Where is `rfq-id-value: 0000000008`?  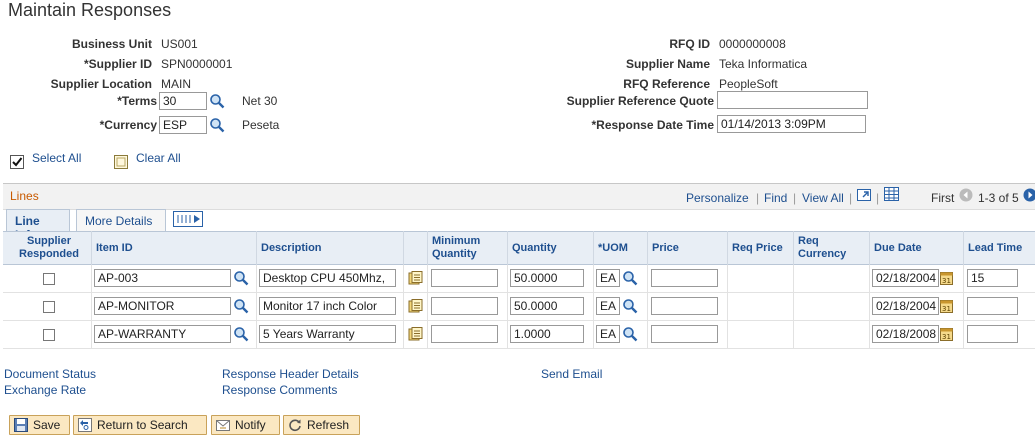
rfq-id-value: 0000000008 is located at coordinates (752, 44).